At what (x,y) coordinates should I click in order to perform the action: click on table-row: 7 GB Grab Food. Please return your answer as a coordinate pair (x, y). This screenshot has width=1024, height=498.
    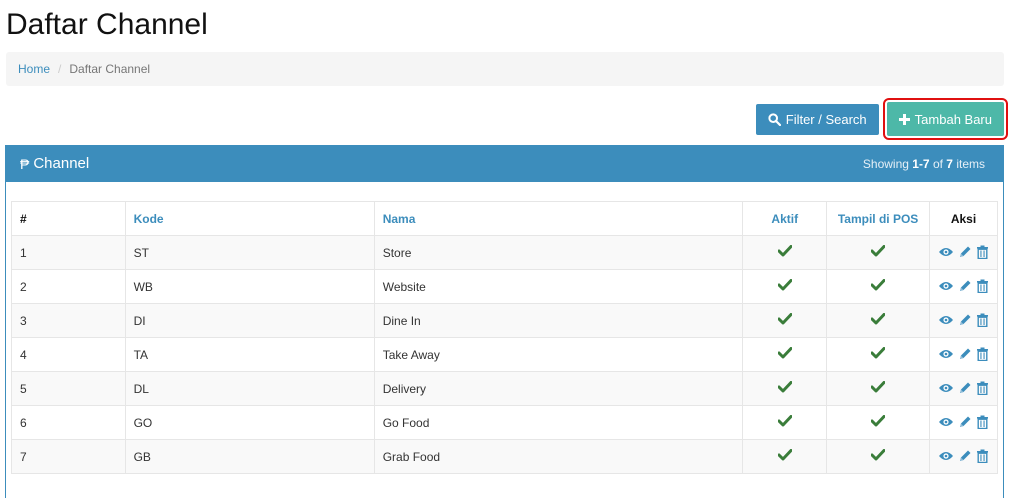
    Looking at the image, I should click on (504, 456).